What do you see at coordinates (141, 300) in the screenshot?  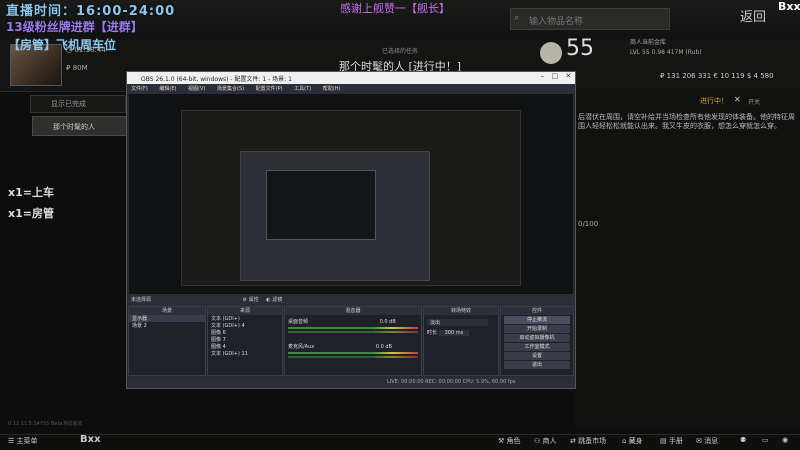 I see `no-source-label: 未选择源` at bounding box center [141, 300].